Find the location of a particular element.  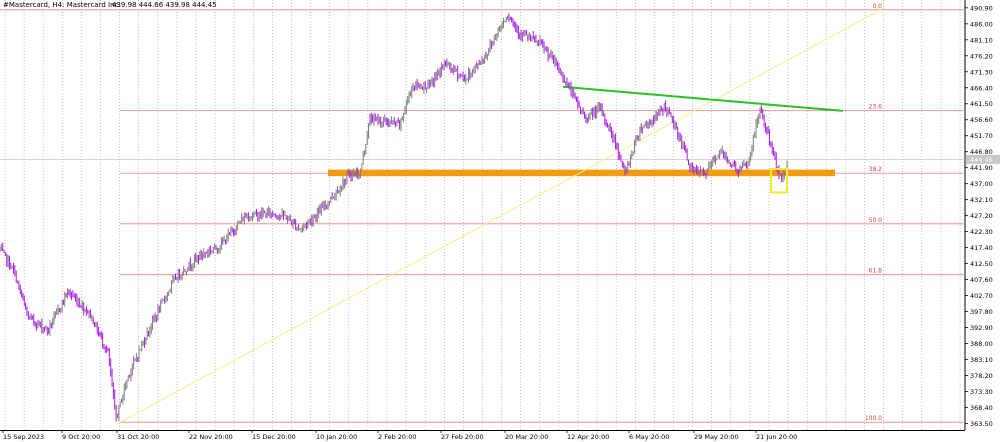

y-tick-label: 402.70 is located at coordinates (981, 296).